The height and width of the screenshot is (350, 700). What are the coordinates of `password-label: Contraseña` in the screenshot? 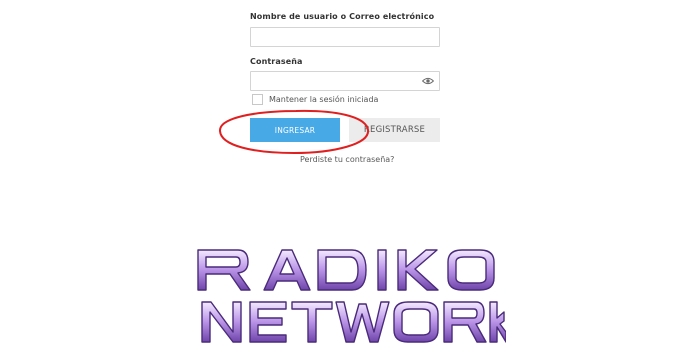 It's located at (276, 61).